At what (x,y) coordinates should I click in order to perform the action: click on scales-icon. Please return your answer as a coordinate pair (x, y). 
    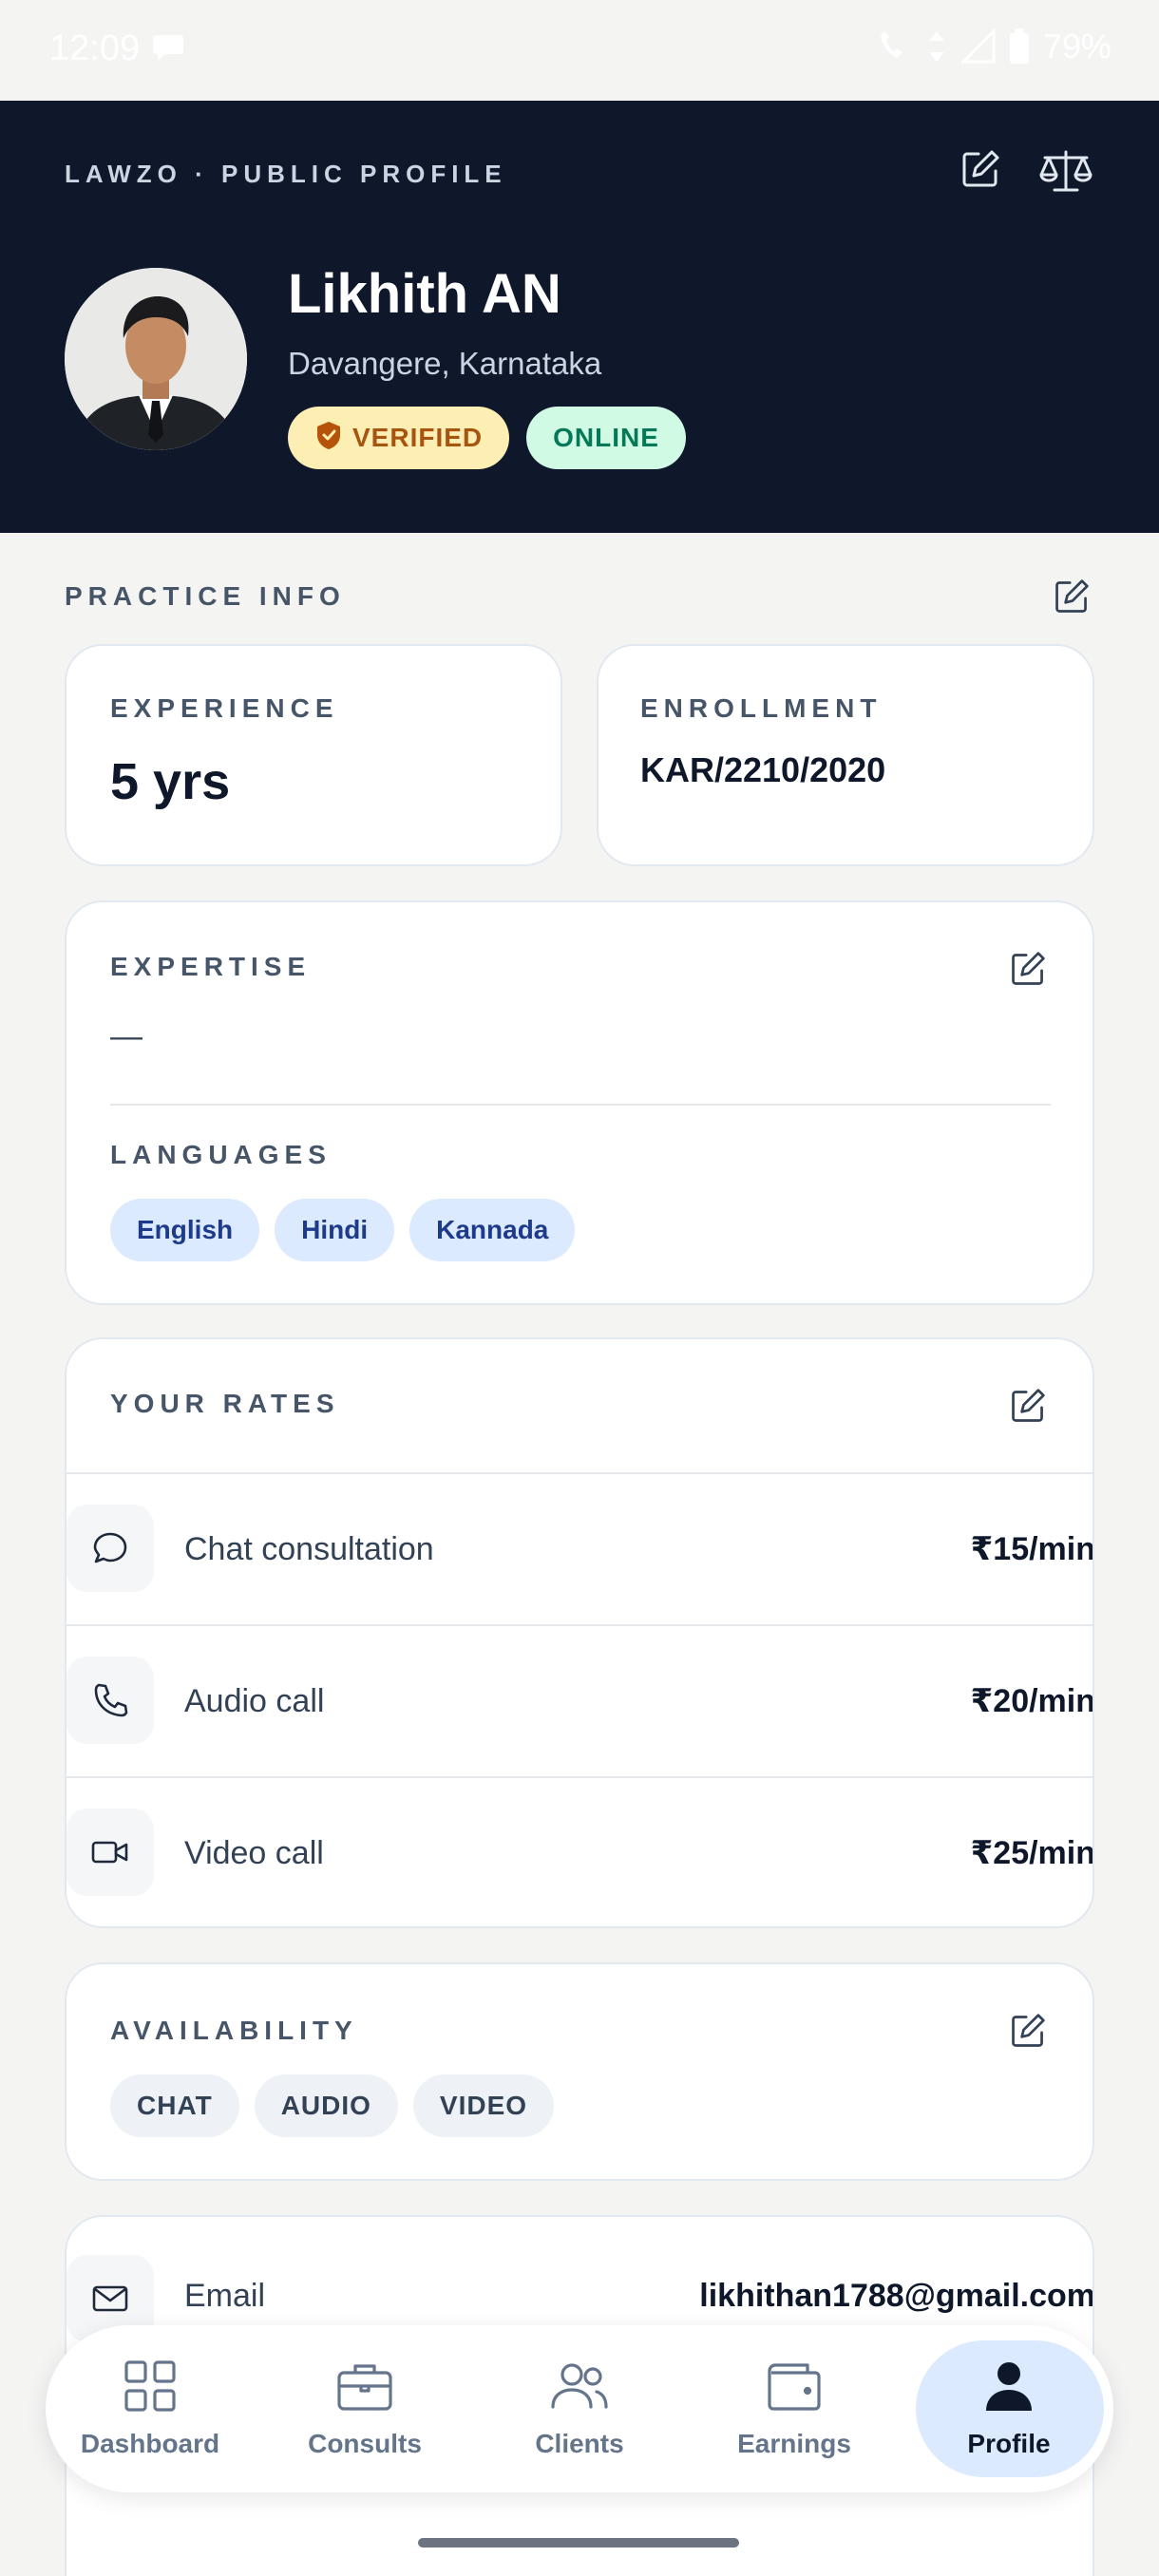
    Looking at the image, I should click on (1065, 173).